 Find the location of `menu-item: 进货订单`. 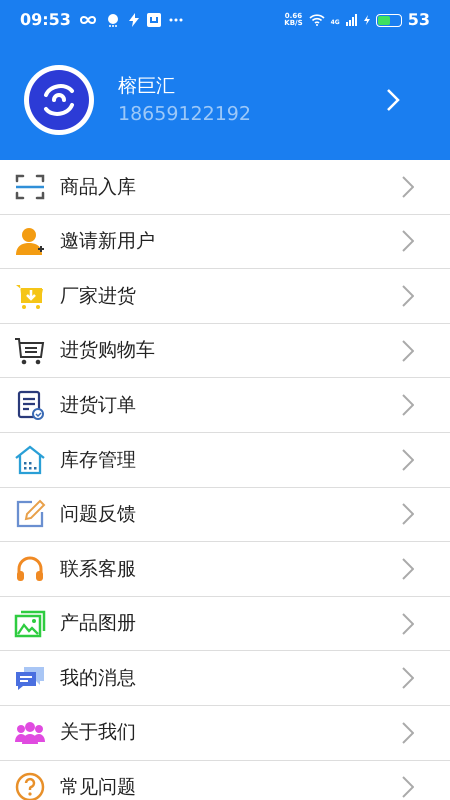

menu-item: 进货订单 is located at coordinates (225, 405).